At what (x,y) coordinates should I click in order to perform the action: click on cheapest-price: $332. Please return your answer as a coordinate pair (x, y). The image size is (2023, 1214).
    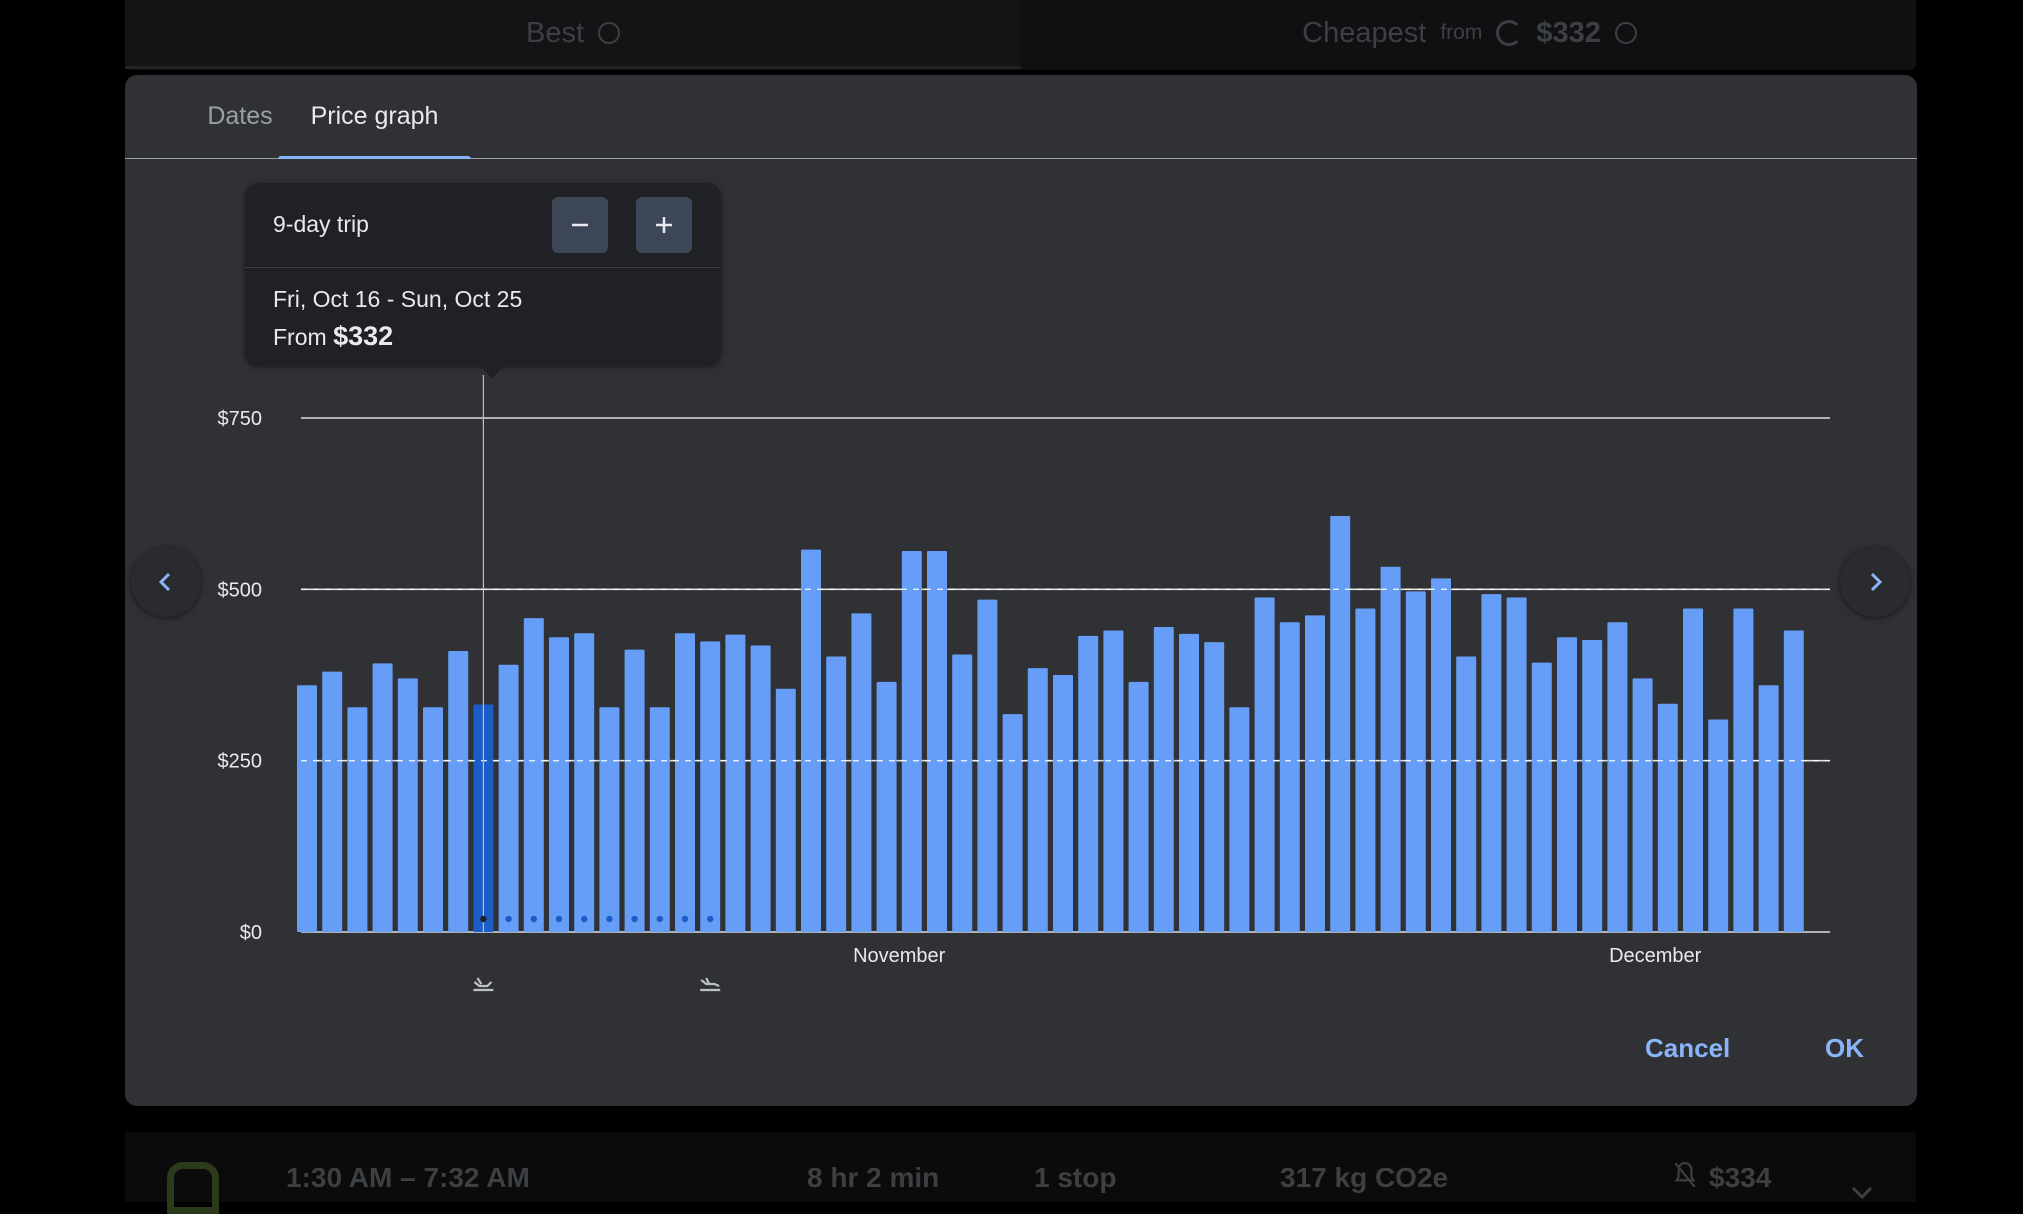
    Looking at the image, I should click on (1568, 32).